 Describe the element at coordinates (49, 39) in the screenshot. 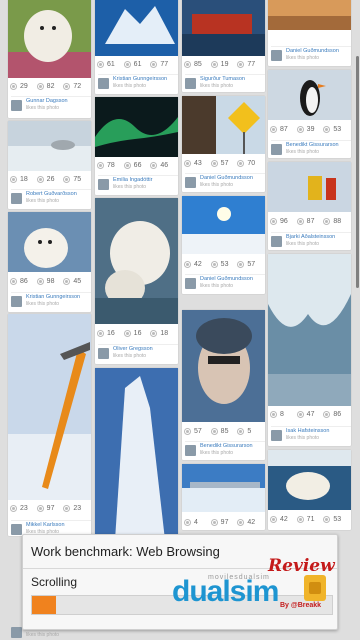

I see `photo-polar-bear-flowers` at that location.